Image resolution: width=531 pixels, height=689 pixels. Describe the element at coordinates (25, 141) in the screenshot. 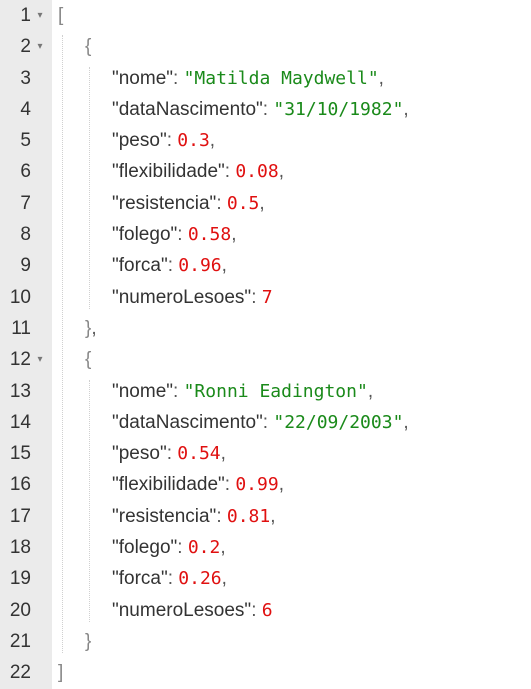

I see `line-number: 5` at that location.